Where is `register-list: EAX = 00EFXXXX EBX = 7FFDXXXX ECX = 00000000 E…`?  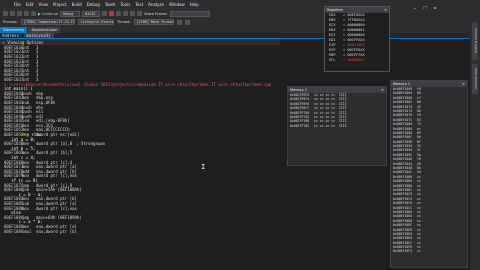
register-list: EAX = 00EFXXXX EBX = 7FFDXXXX ECX = 00000000 E… is located at coordinates (357, 38).